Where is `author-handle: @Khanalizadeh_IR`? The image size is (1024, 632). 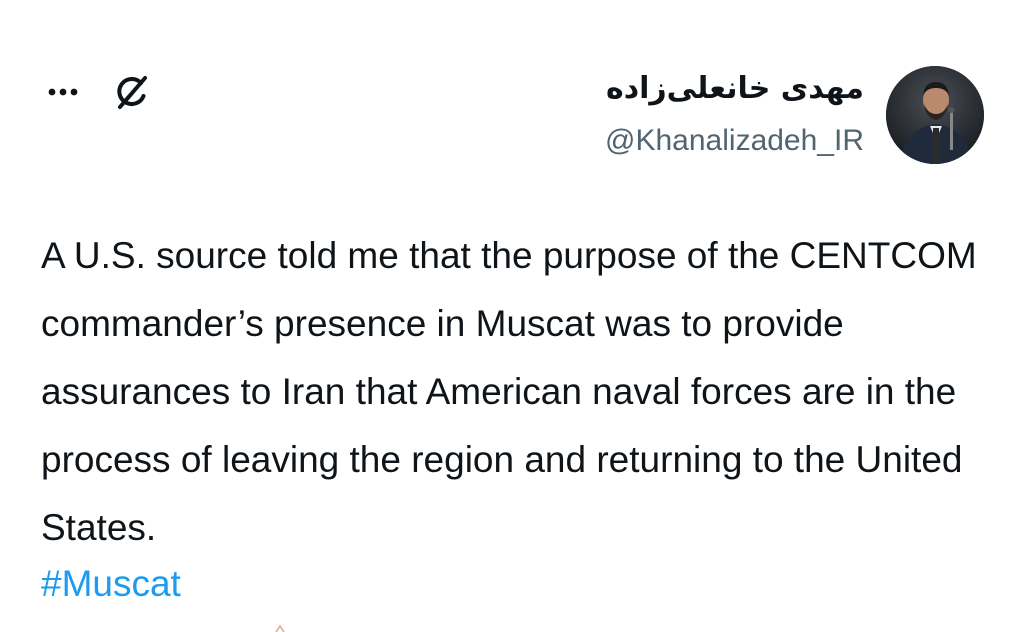 author-handle: @Khanalizadeh_IR is located at coordinates (734, 141).